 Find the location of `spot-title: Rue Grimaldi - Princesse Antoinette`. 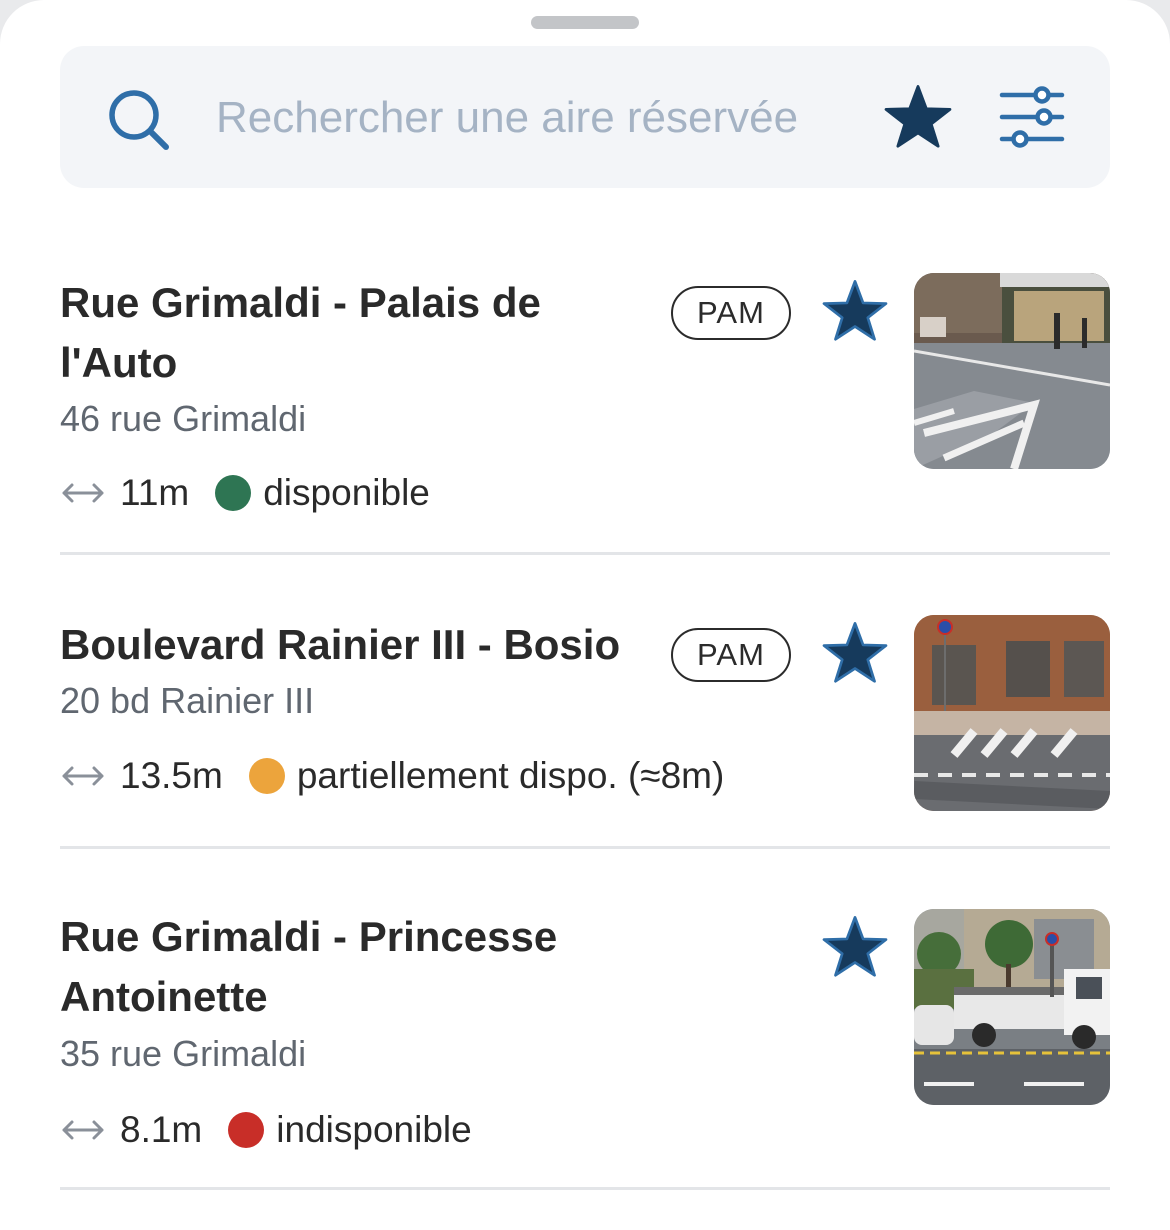

spot-title: Rue Grimaldi - Princesse Antoinette is located at coordinates (309, 966).